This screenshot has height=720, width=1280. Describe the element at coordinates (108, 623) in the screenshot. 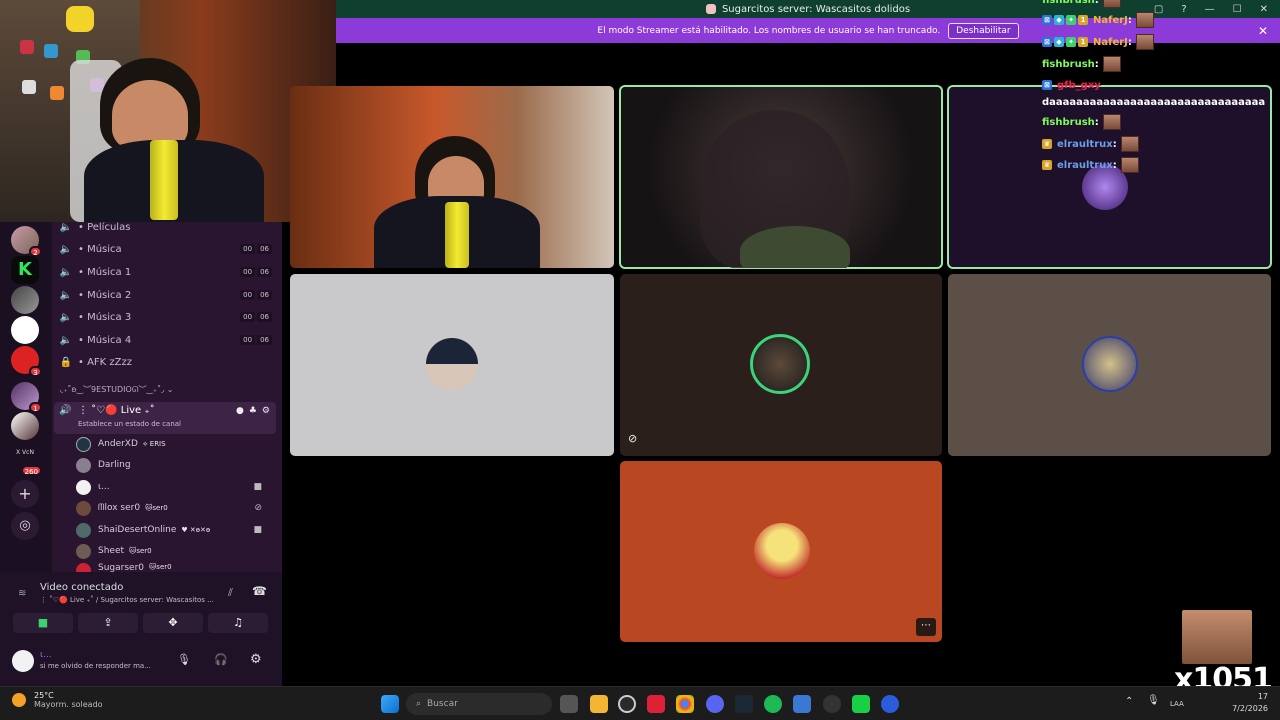

I see `screen-share-button: ⇪` at that location.